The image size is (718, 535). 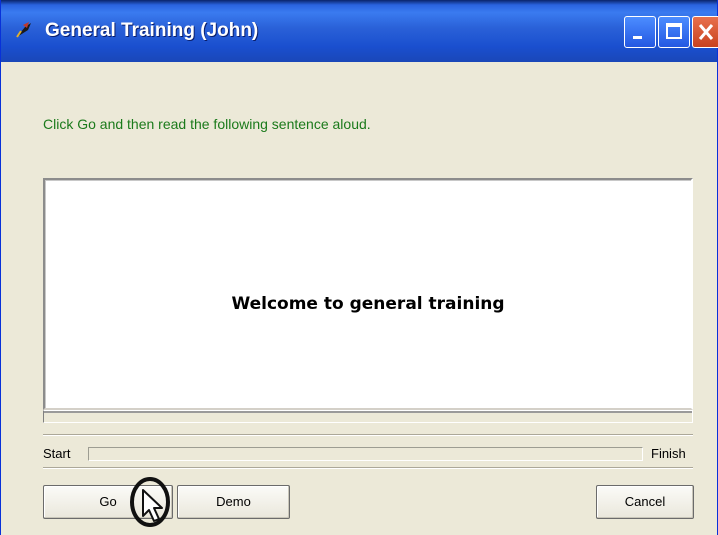 I want to click on close-button, so click(x=705, y=32).